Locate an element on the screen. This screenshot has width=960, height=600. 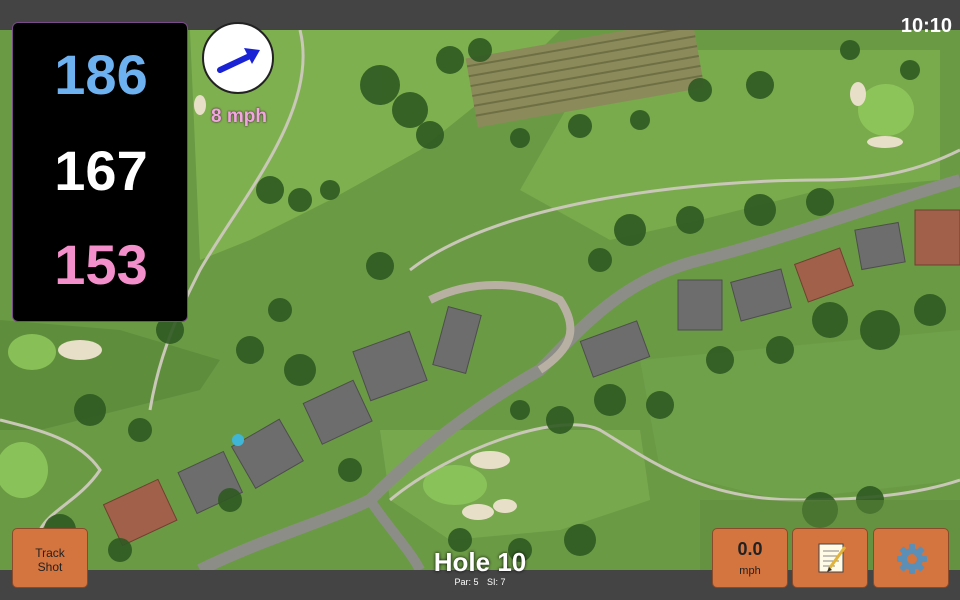
speed-unit: mph is located at coordinates (750, 571).